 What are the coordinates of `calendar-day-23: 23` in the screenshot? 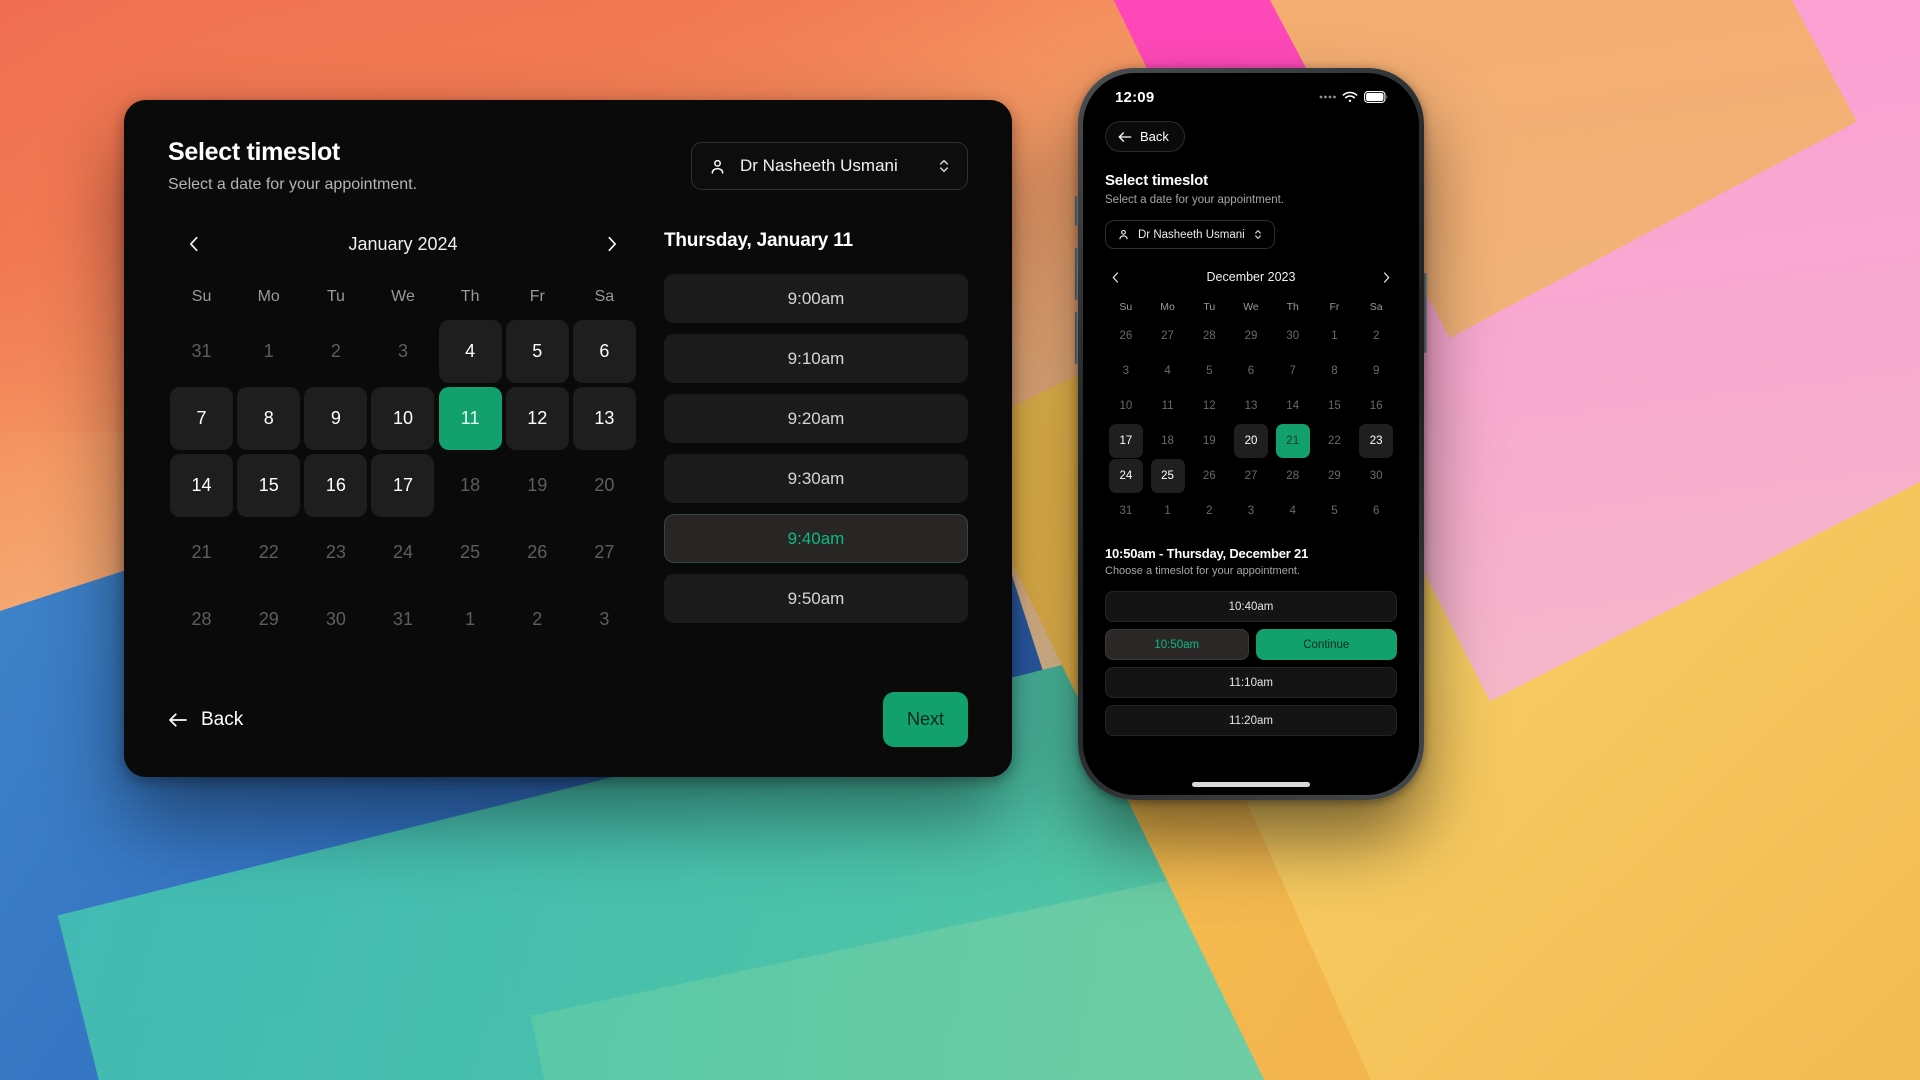 It's located at (1376, 441).